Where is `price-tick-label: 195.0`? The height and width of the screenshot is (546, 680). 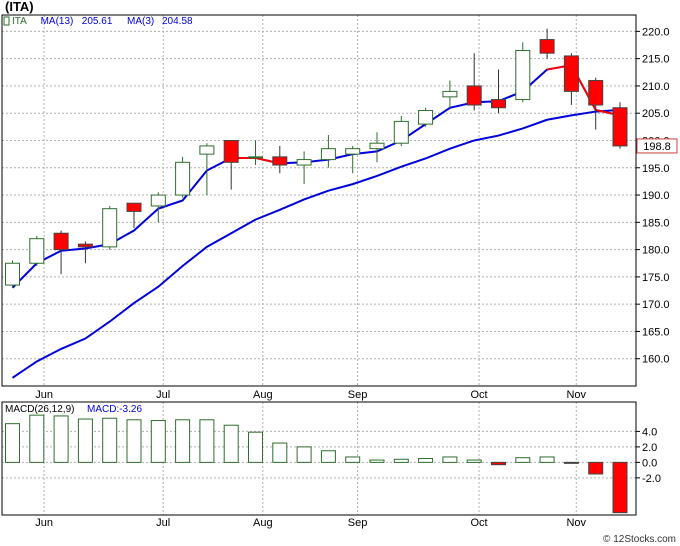
price-tick-label: 195.0 is located at coordinates (656, 169).